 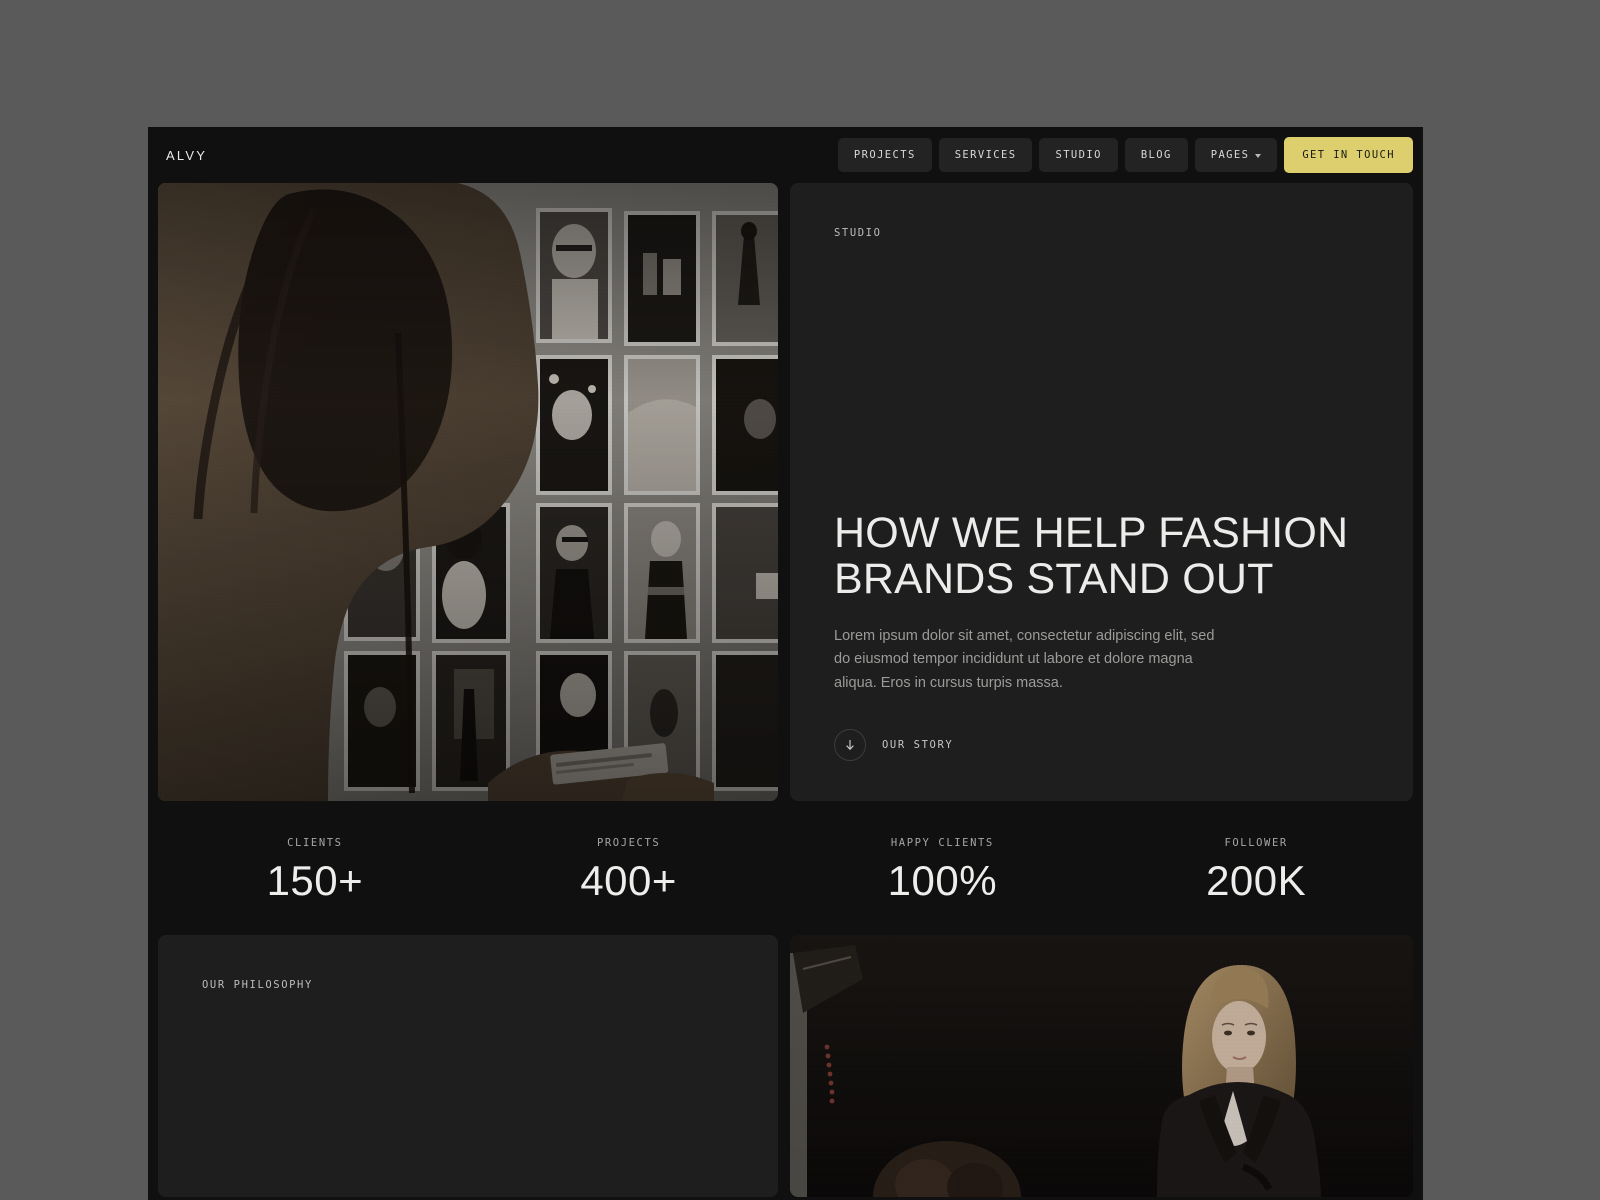 What do you see at coordinates (1101, 745) in the screenshot?
I see `our-story-link: OUR STORY` at bounding box center [1101, 745].